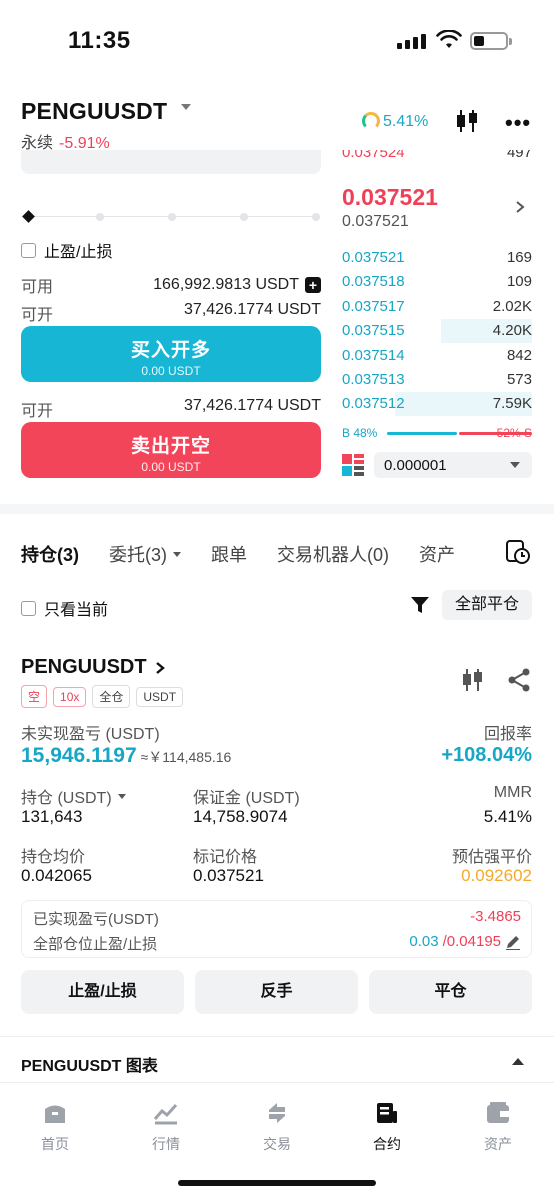 The width and height of the screenshot is (554, 1200). What do you see at coordinates (420, 605) in the screenshot?
I see `filter-icon` at bounding box center [420, 605].